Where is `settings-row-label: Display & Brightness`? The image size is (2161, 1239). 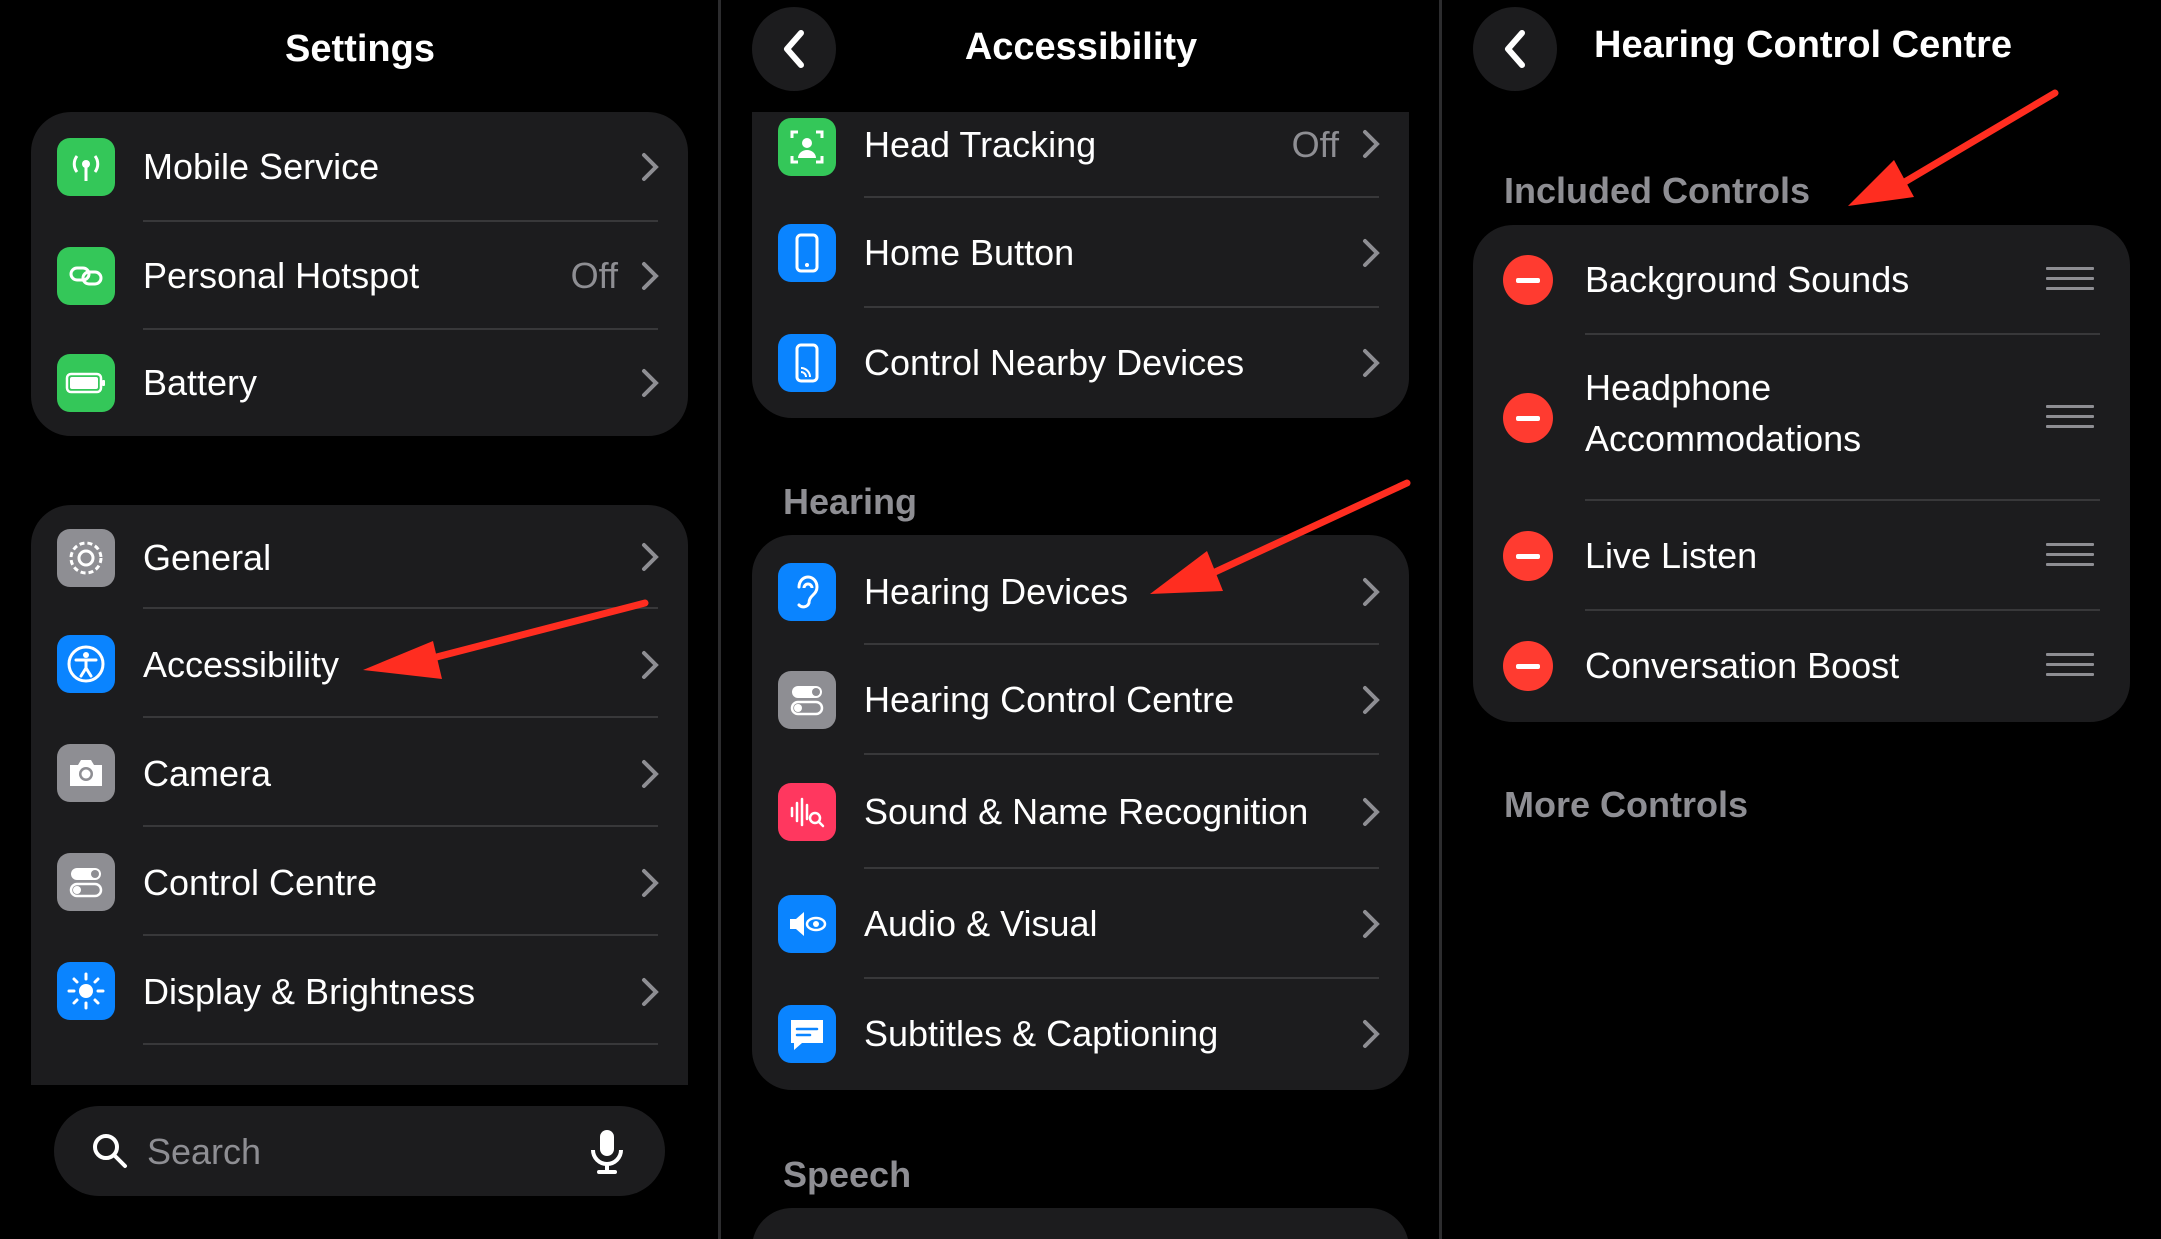 settings-row-label: Display & Brightness is located at coordinates (309, 991).